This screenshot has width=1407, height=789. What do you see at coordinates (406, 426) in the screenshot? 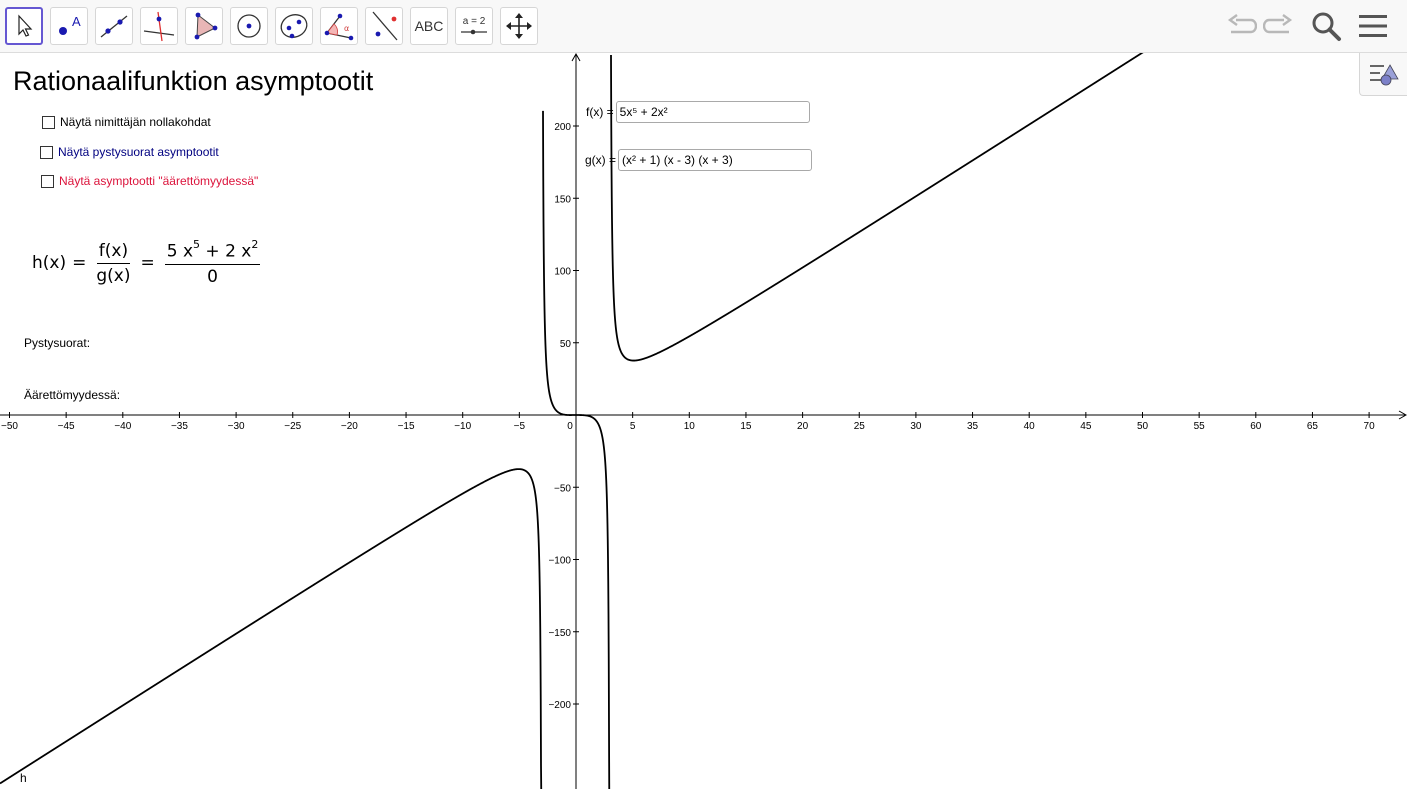
I see `svg-text: −15` at bounding box center [406, 426].